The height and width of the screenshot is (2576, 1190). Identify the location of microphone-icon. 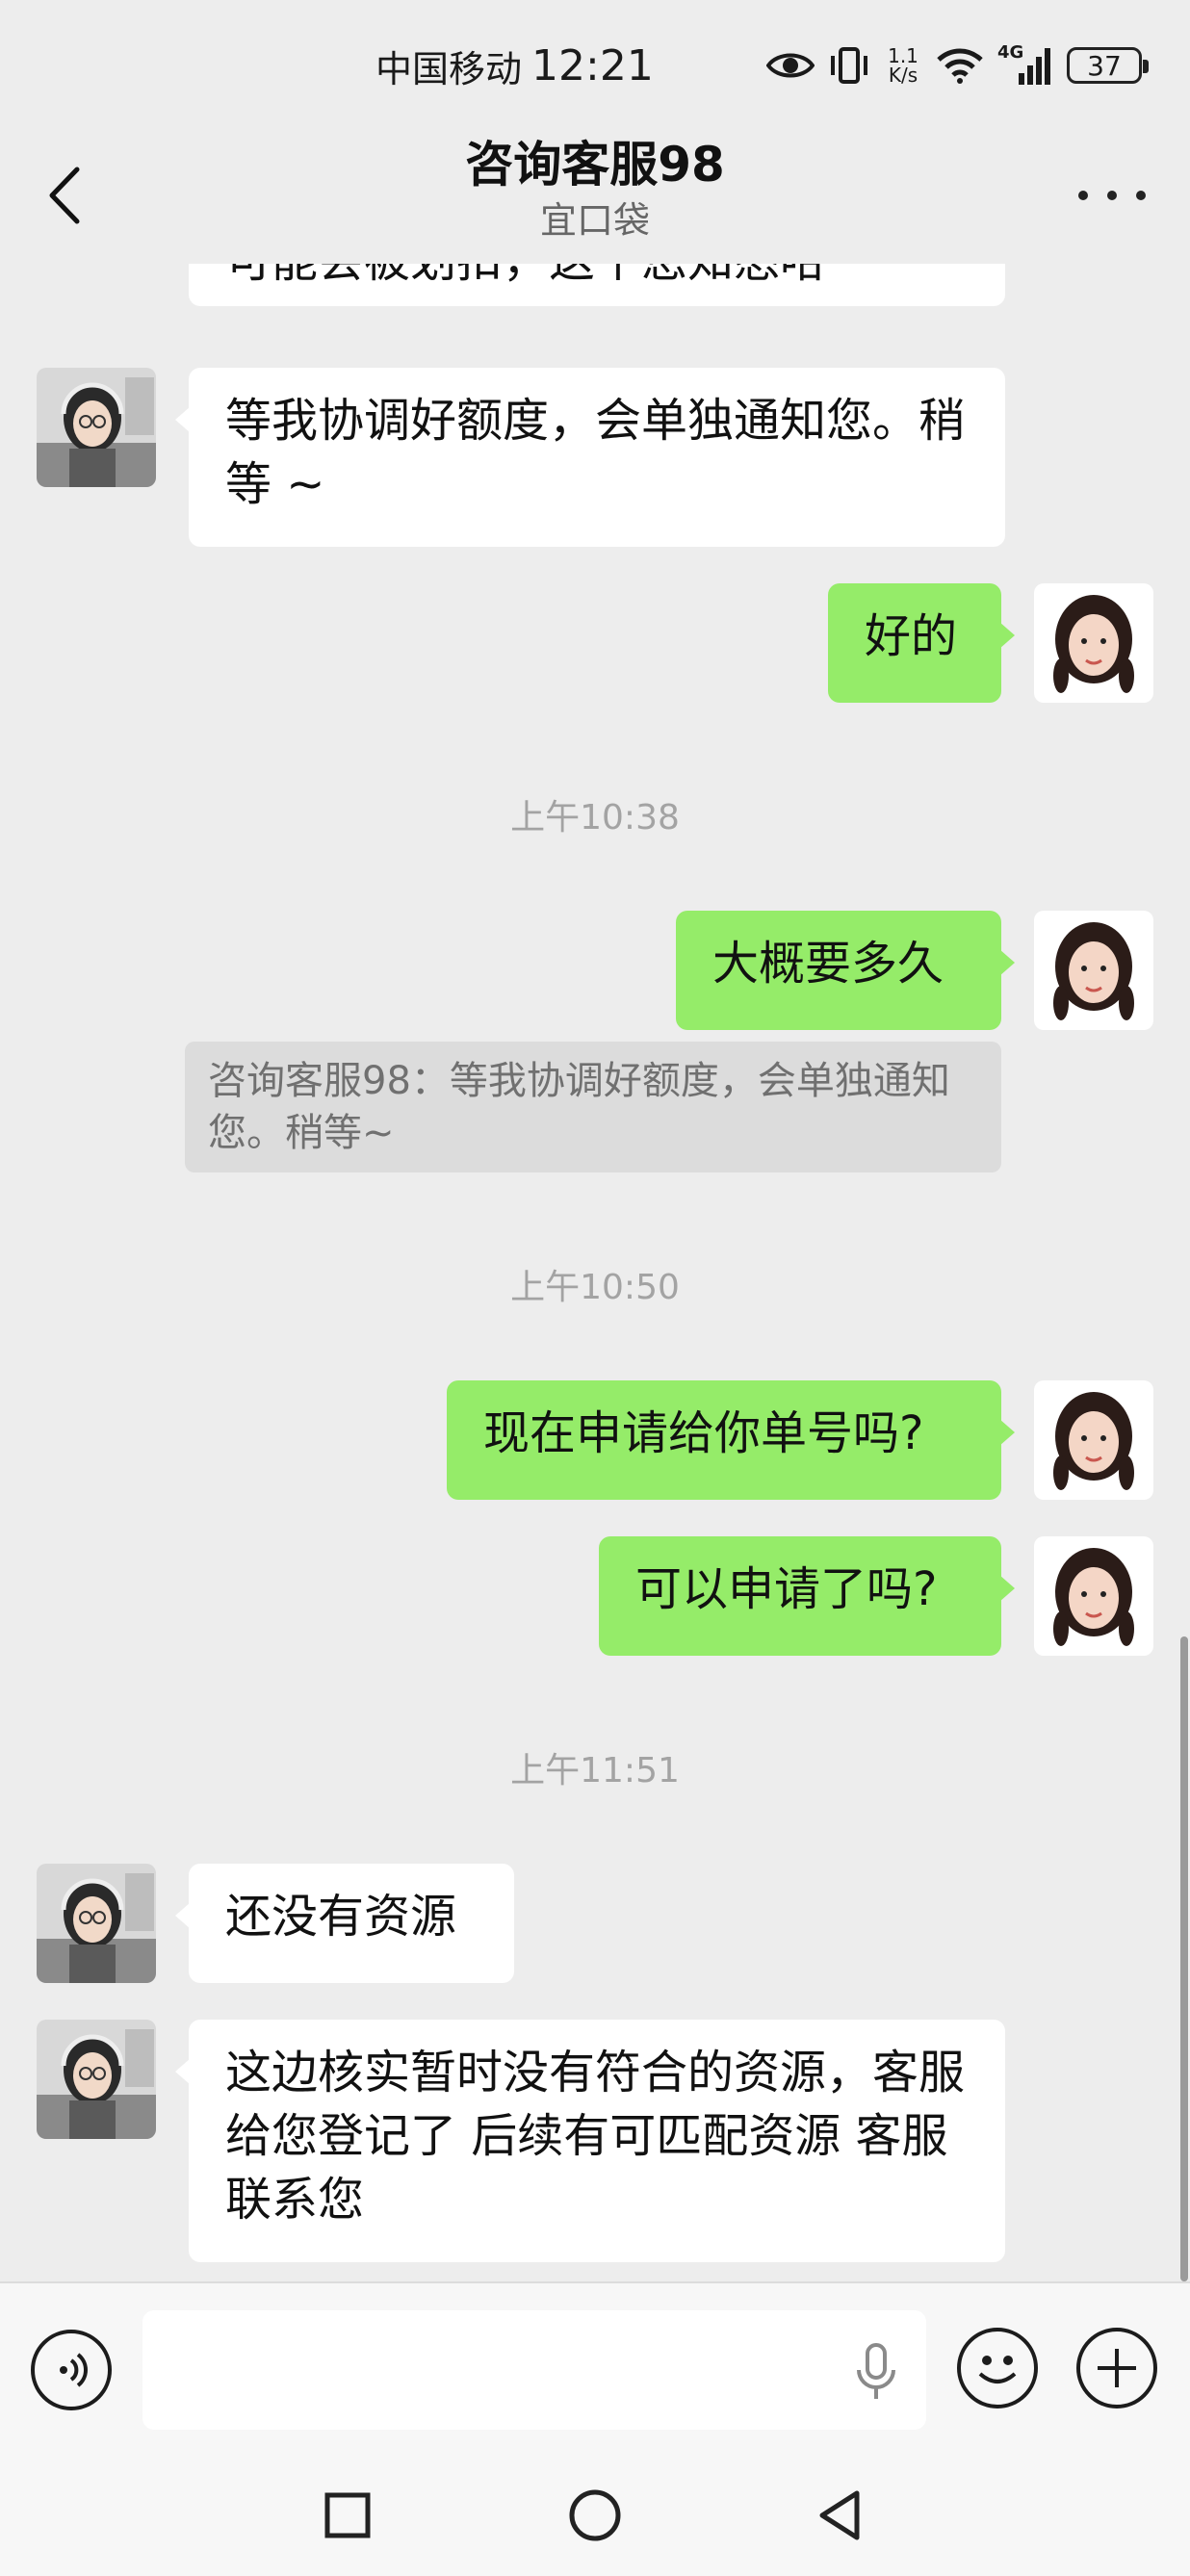
(876, 2372).